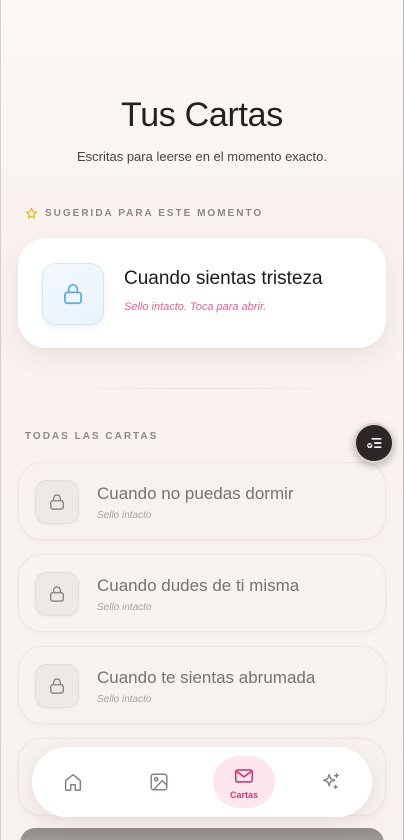 Image resolution: width=404 pixels, height=840 pixels. Describe the element at coordinates (206, 677) in the screenshot. I see `letter-title: Cuando te sientas abrumada` at that location.